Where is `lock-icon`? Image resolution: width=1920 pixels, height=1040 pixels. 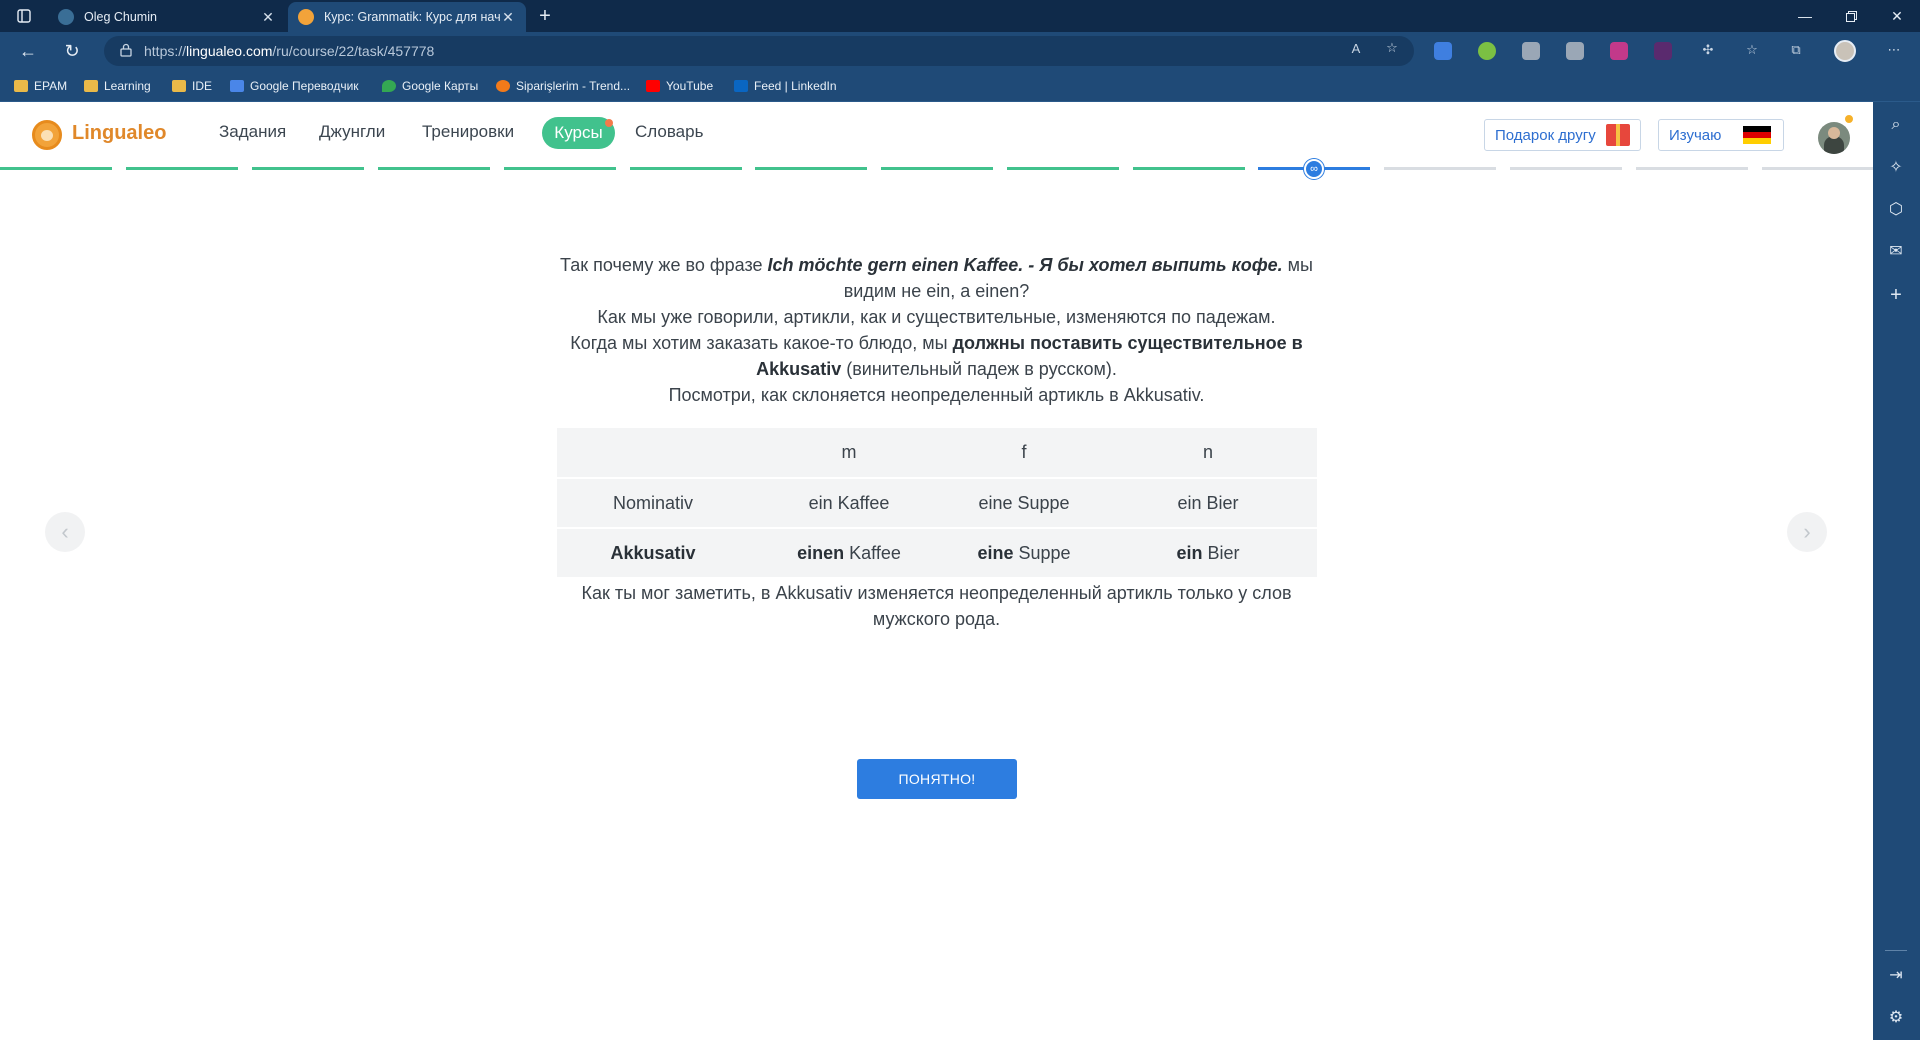
lock-icon is located at coordinates (126, 50).